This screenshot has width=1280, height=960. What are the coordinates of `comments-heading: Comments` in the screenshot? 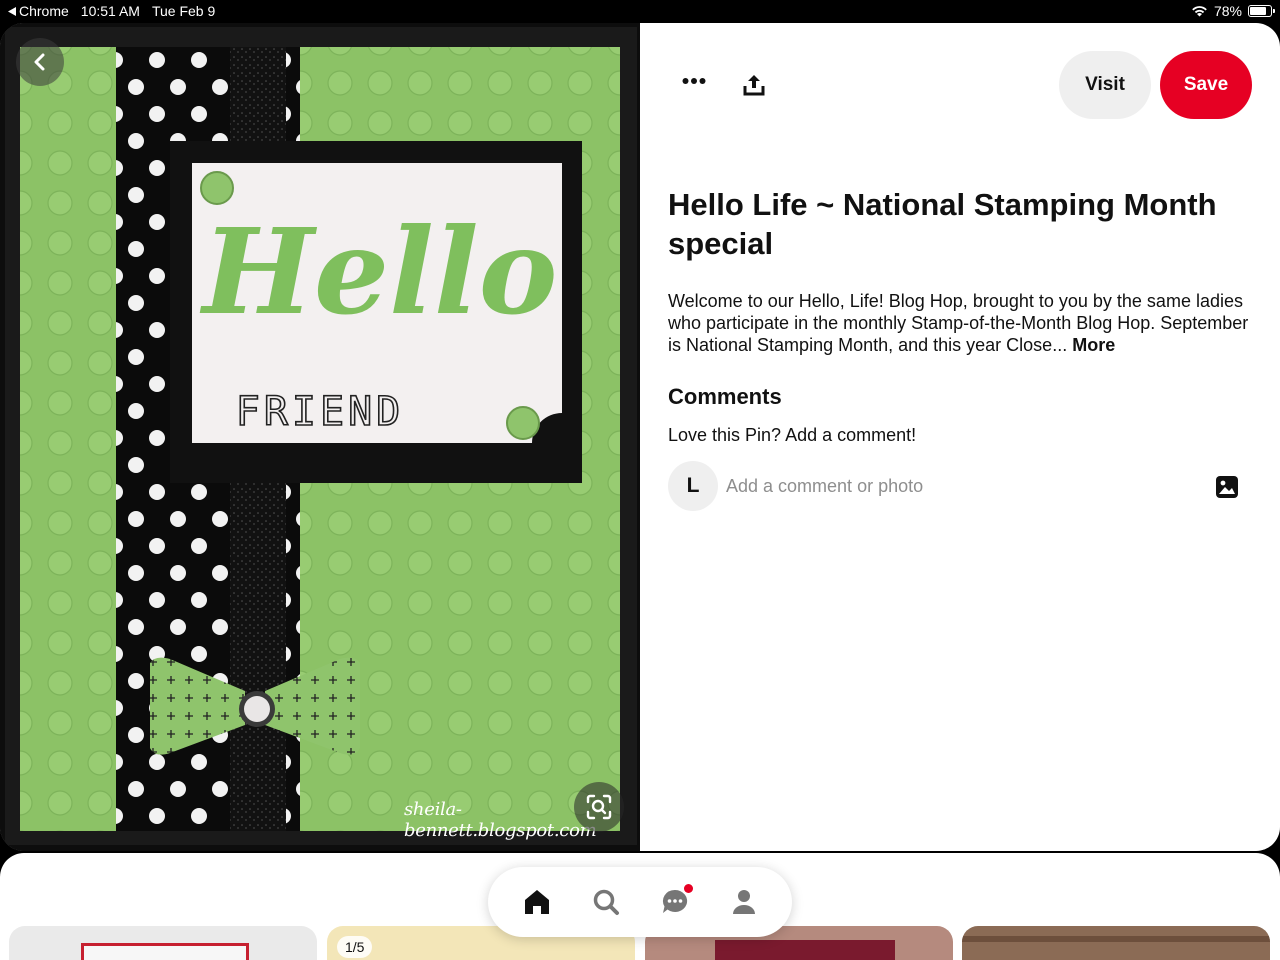 It's located at (725, 396).